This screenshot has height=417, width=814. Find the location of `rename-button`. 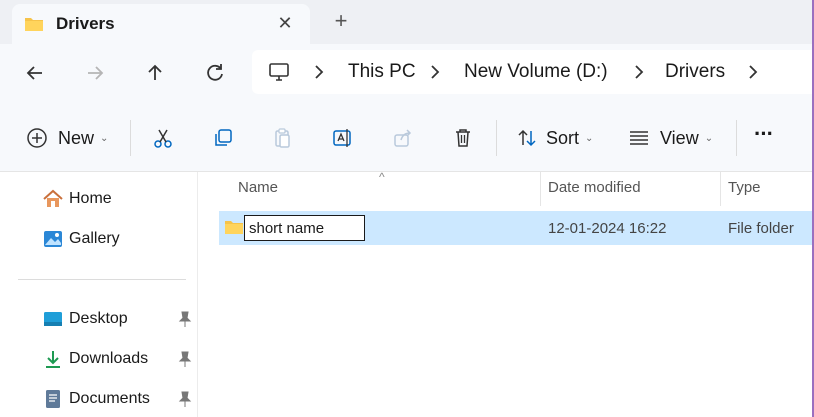

rename-button is located at coordinates (343, 138).